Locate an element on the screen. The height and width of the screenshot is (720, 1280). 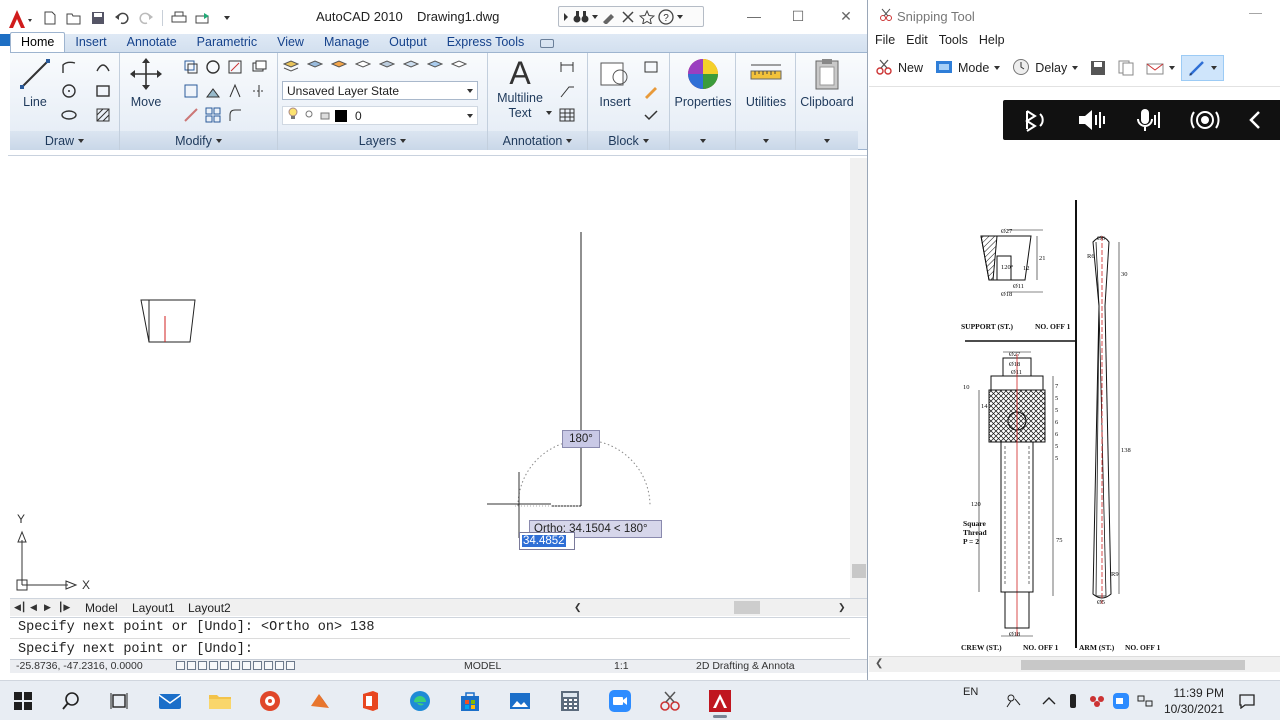
erase-icon is located at coordinates (259, 67).